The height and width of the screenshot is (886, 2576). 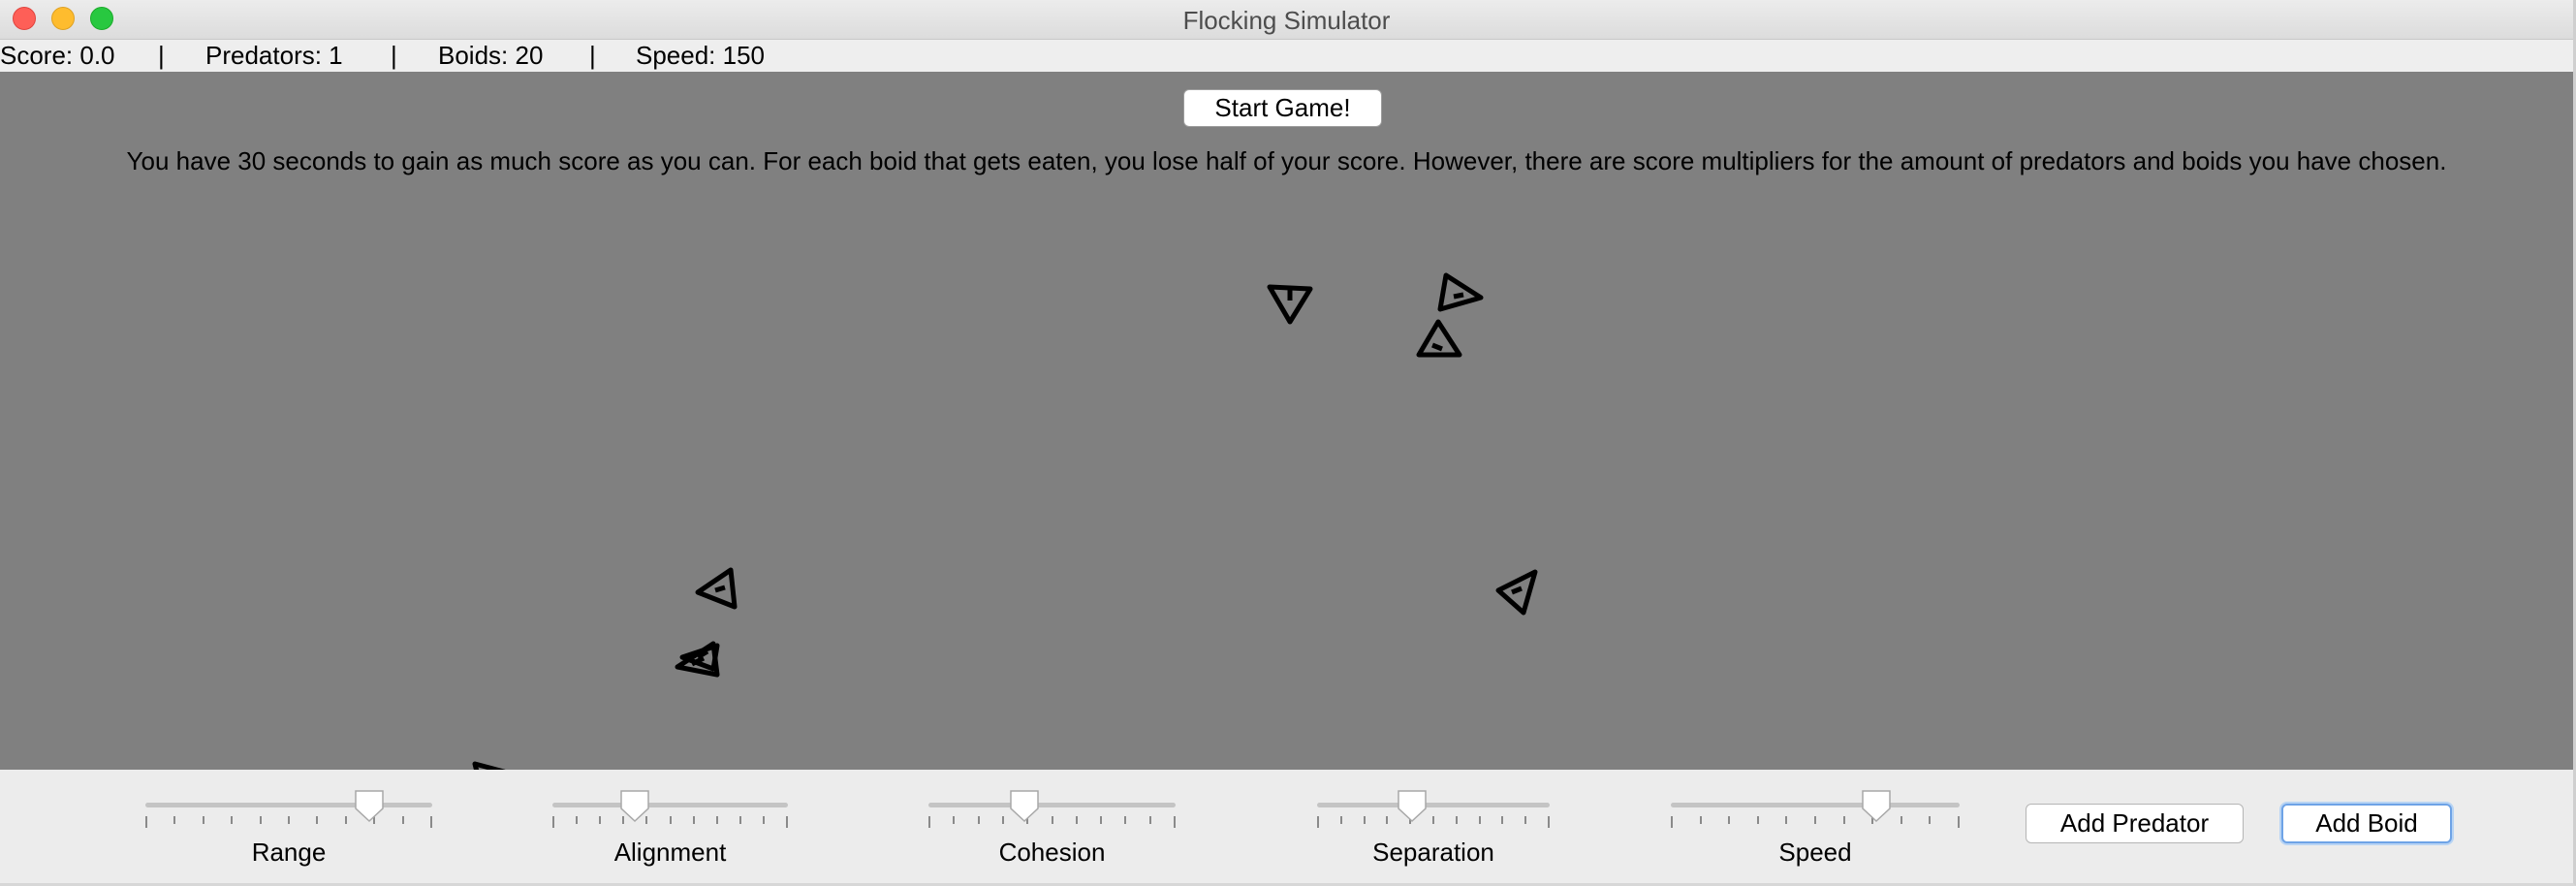 I want to click on cohesion-slider: Cohesion, so click(x=1052, y=826).